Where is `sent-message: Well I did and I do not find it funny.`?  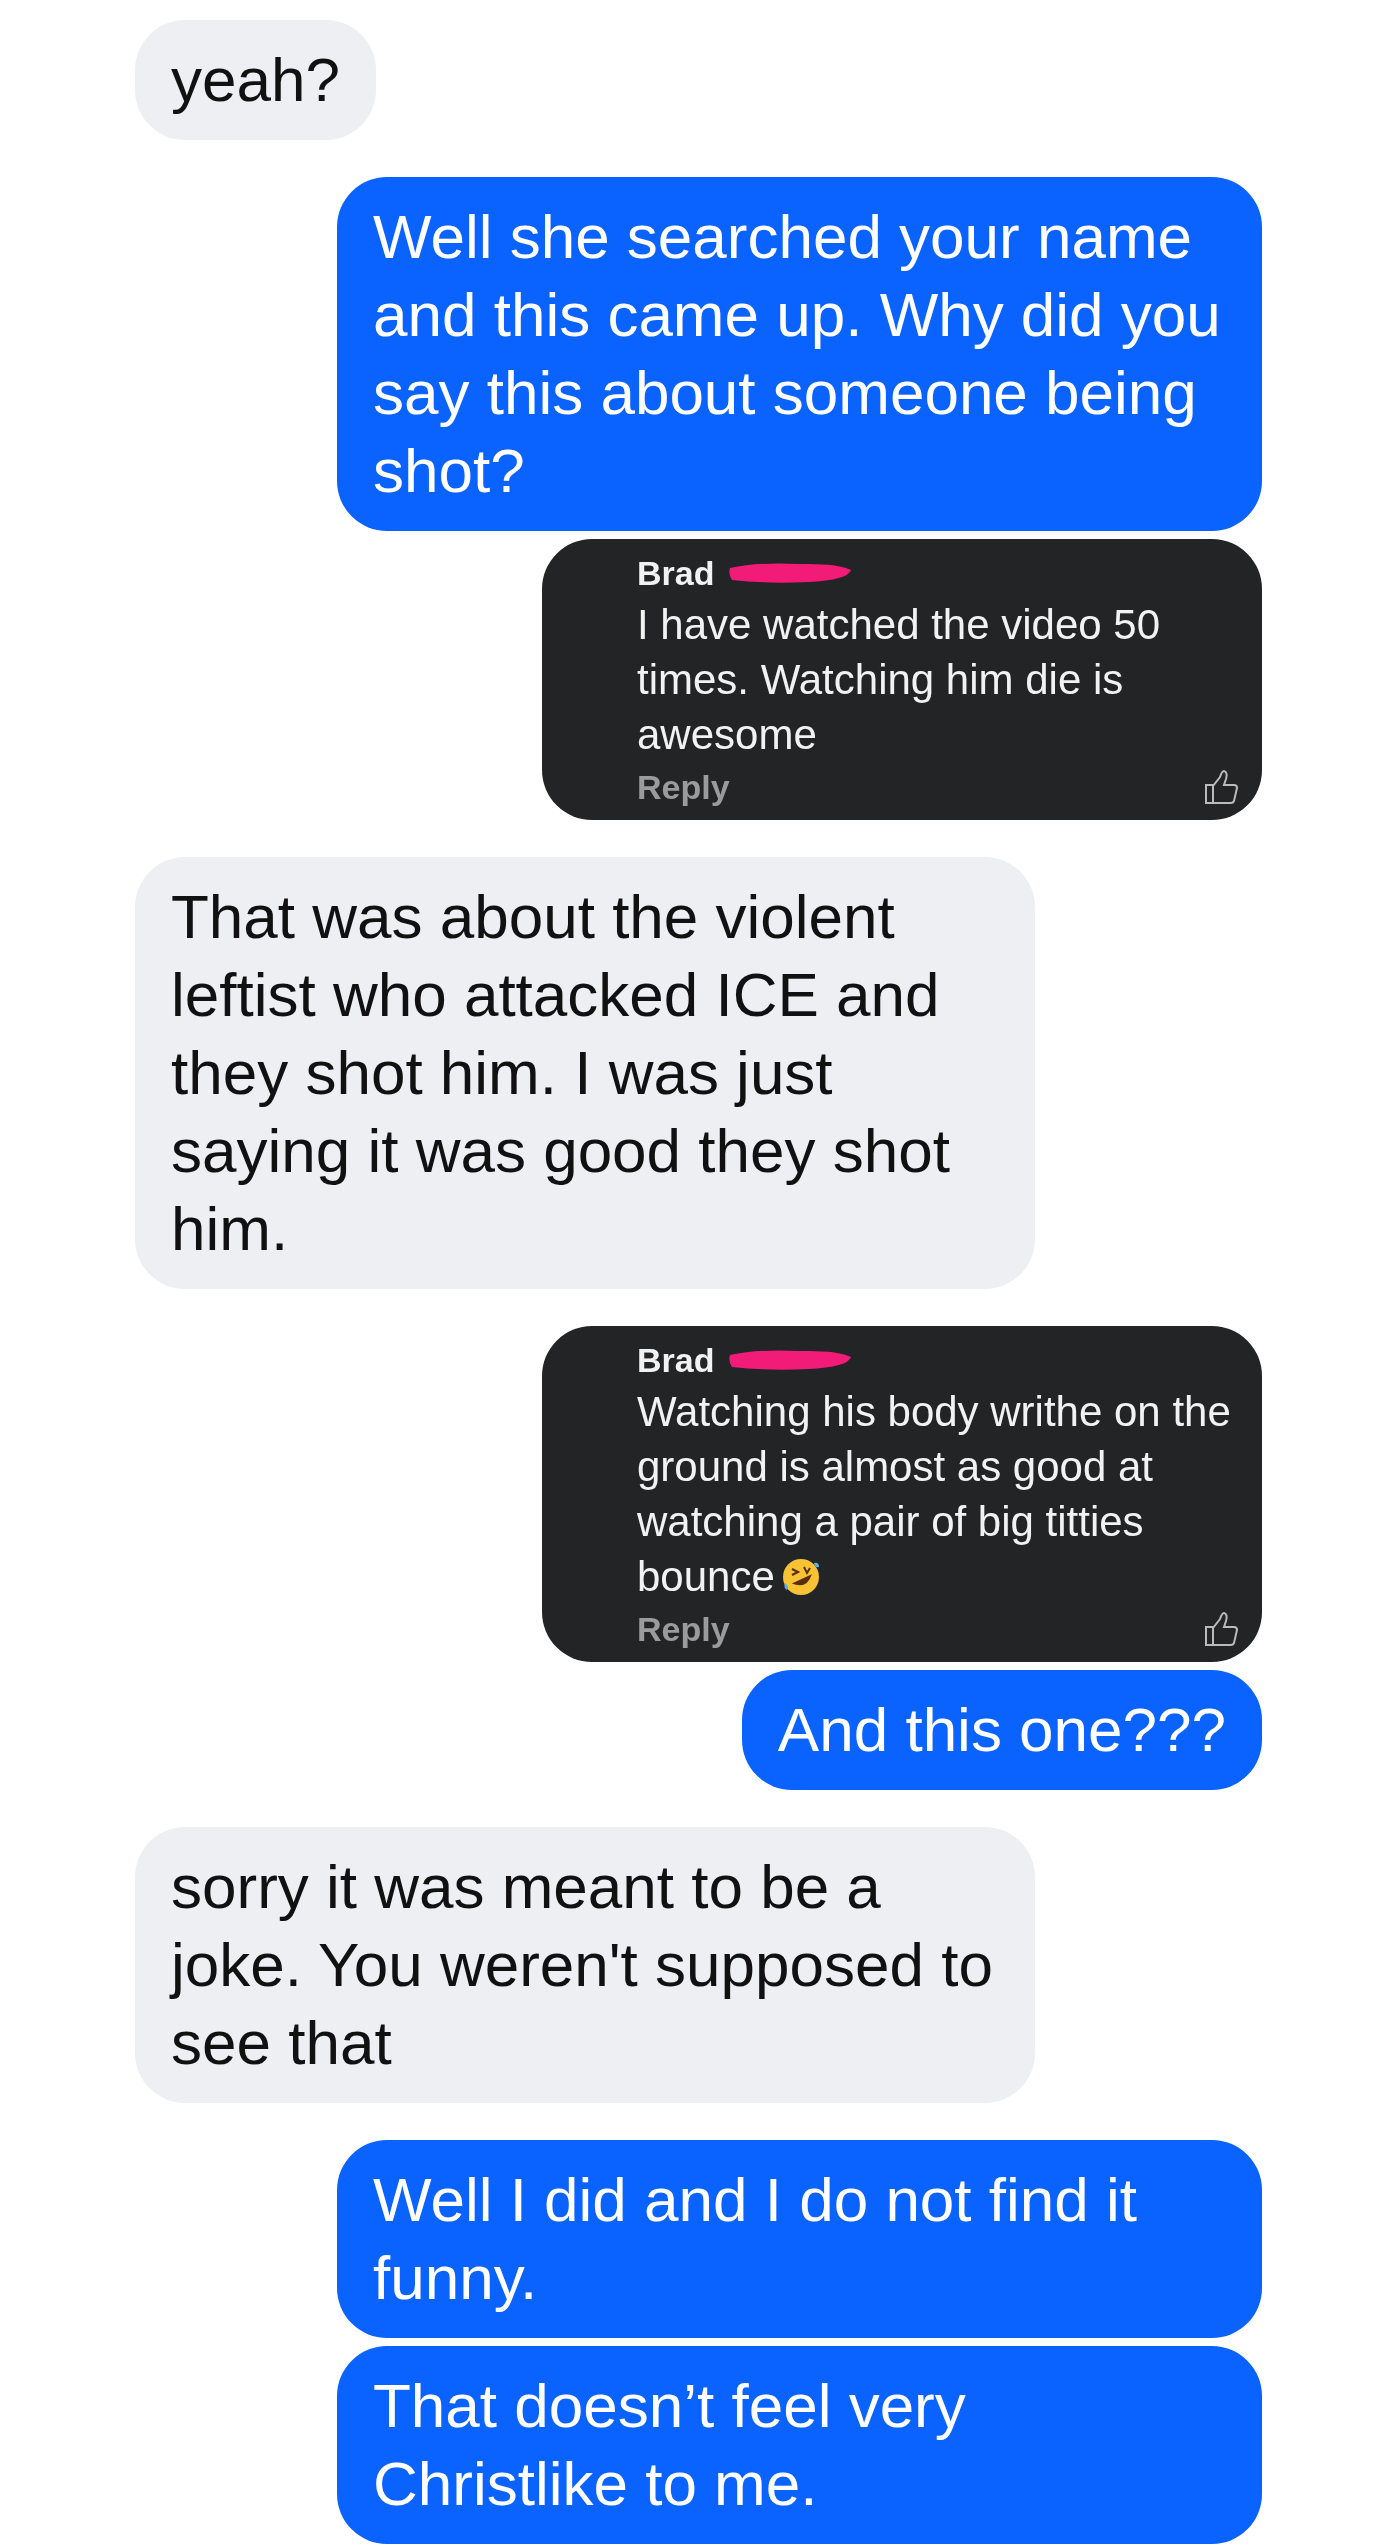
sent-message: Well I did and I do not find it funny. is located at coordinates (799, 2239).